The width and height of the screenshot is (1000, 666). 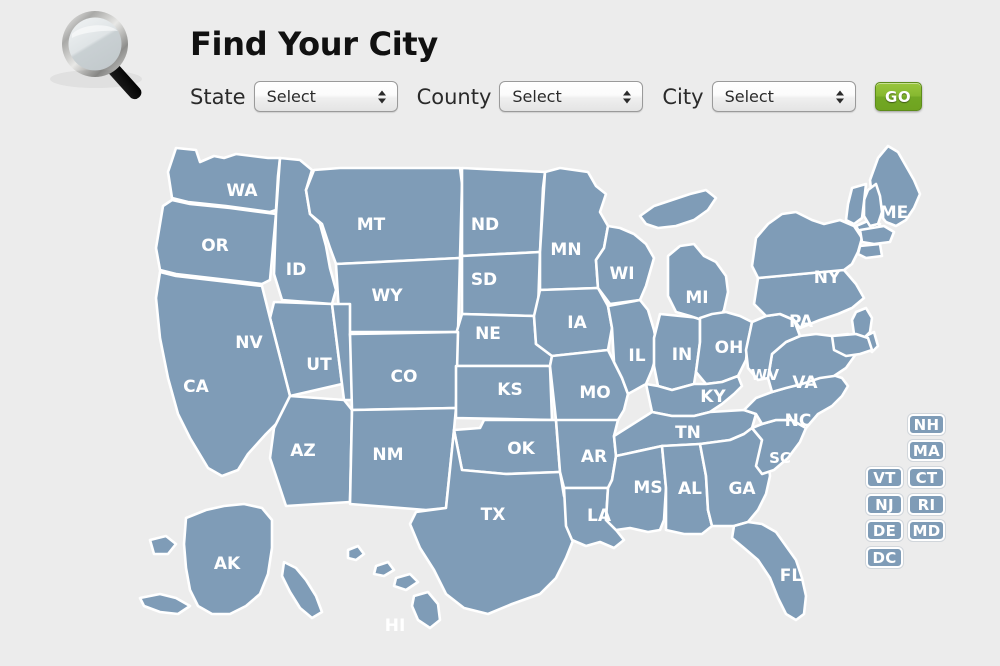 I want to click on state-label-KY: KY, so click(x=713, y=397).